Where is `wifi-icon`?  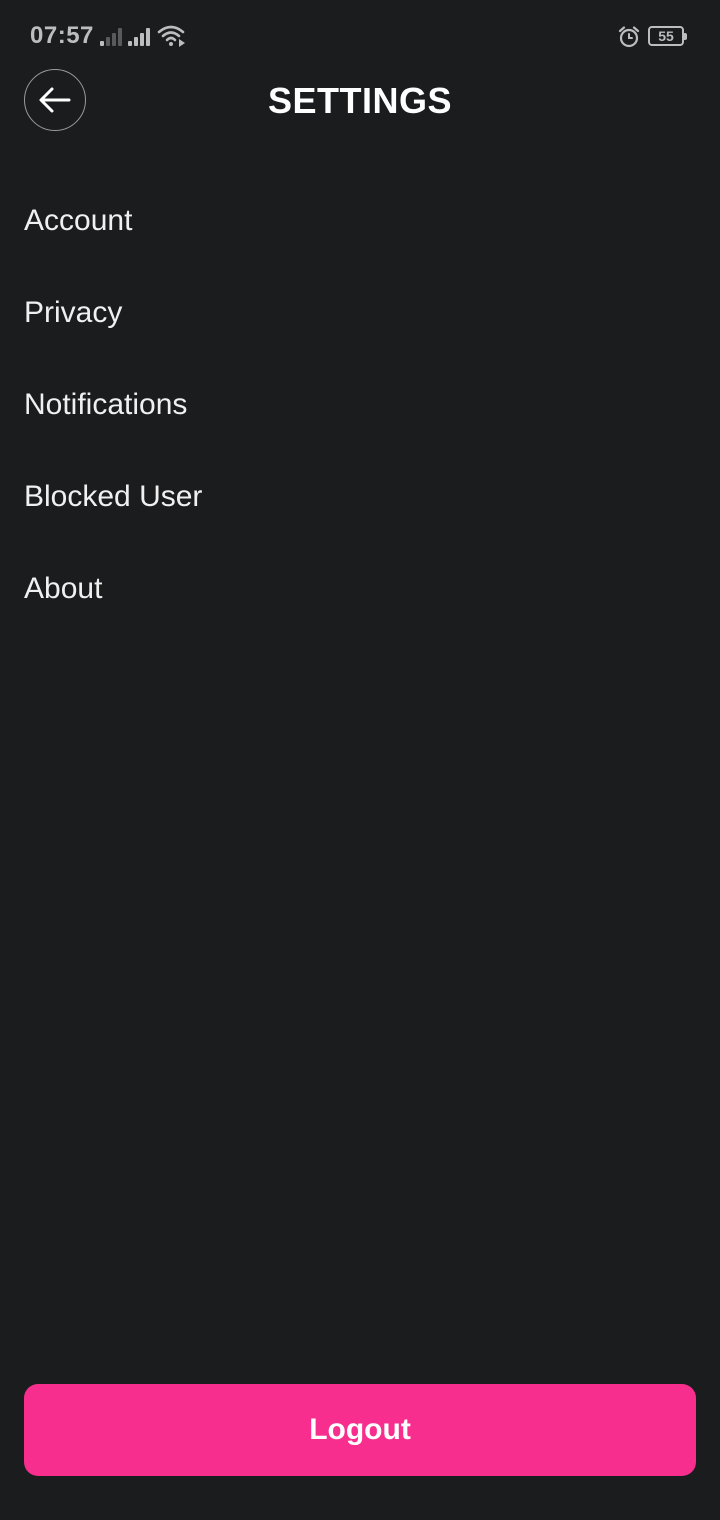 wifi-icon is located at coordinates (171, 36).